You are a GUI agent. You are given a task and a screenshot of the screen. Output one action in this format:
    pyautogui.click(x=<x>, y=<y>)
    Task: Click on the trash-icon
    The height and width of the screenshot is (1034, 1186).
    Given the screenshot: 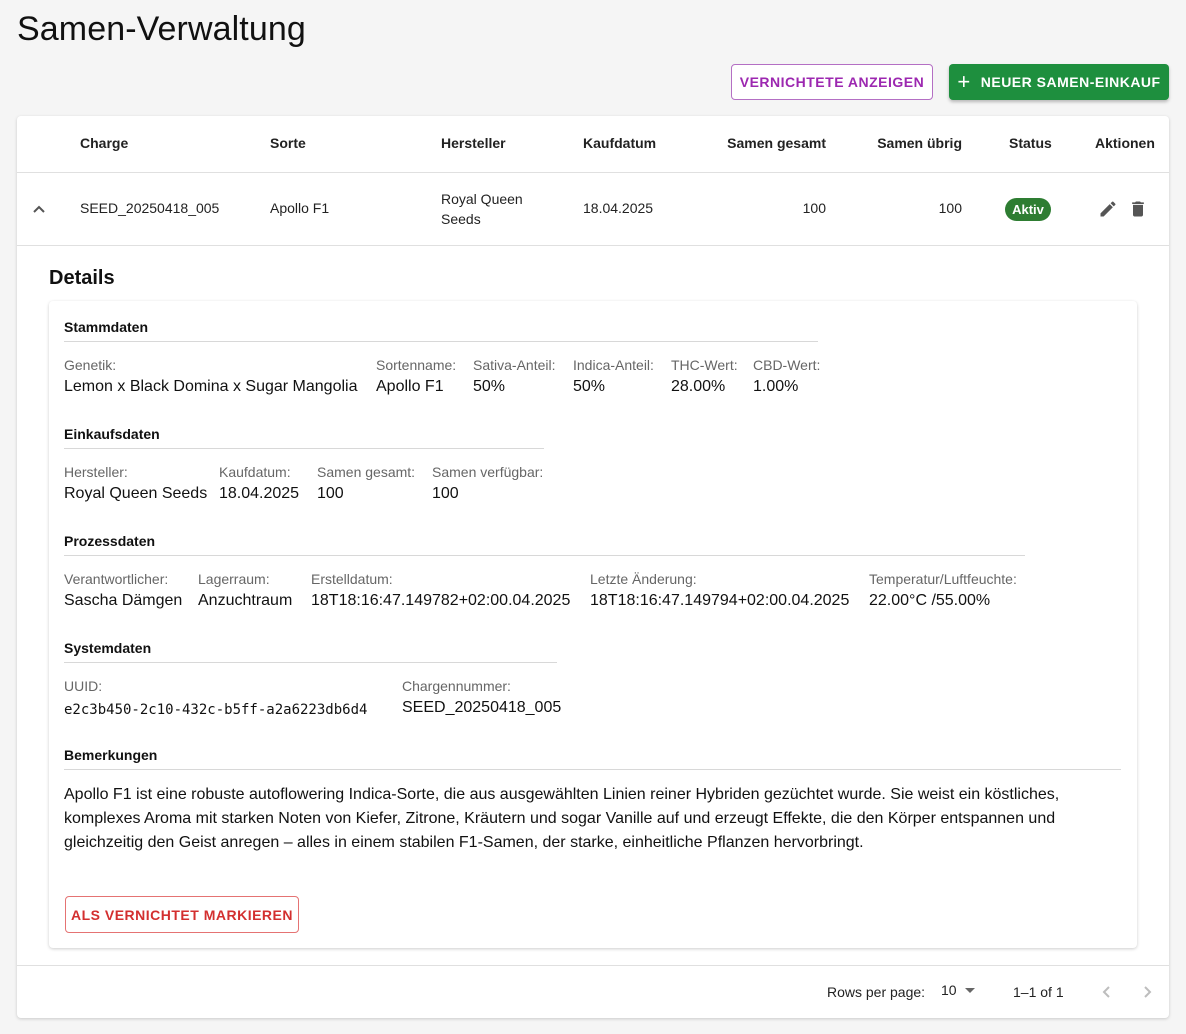 What is the action you would take?
    pyautogui.click(x=1138, y=209)
    